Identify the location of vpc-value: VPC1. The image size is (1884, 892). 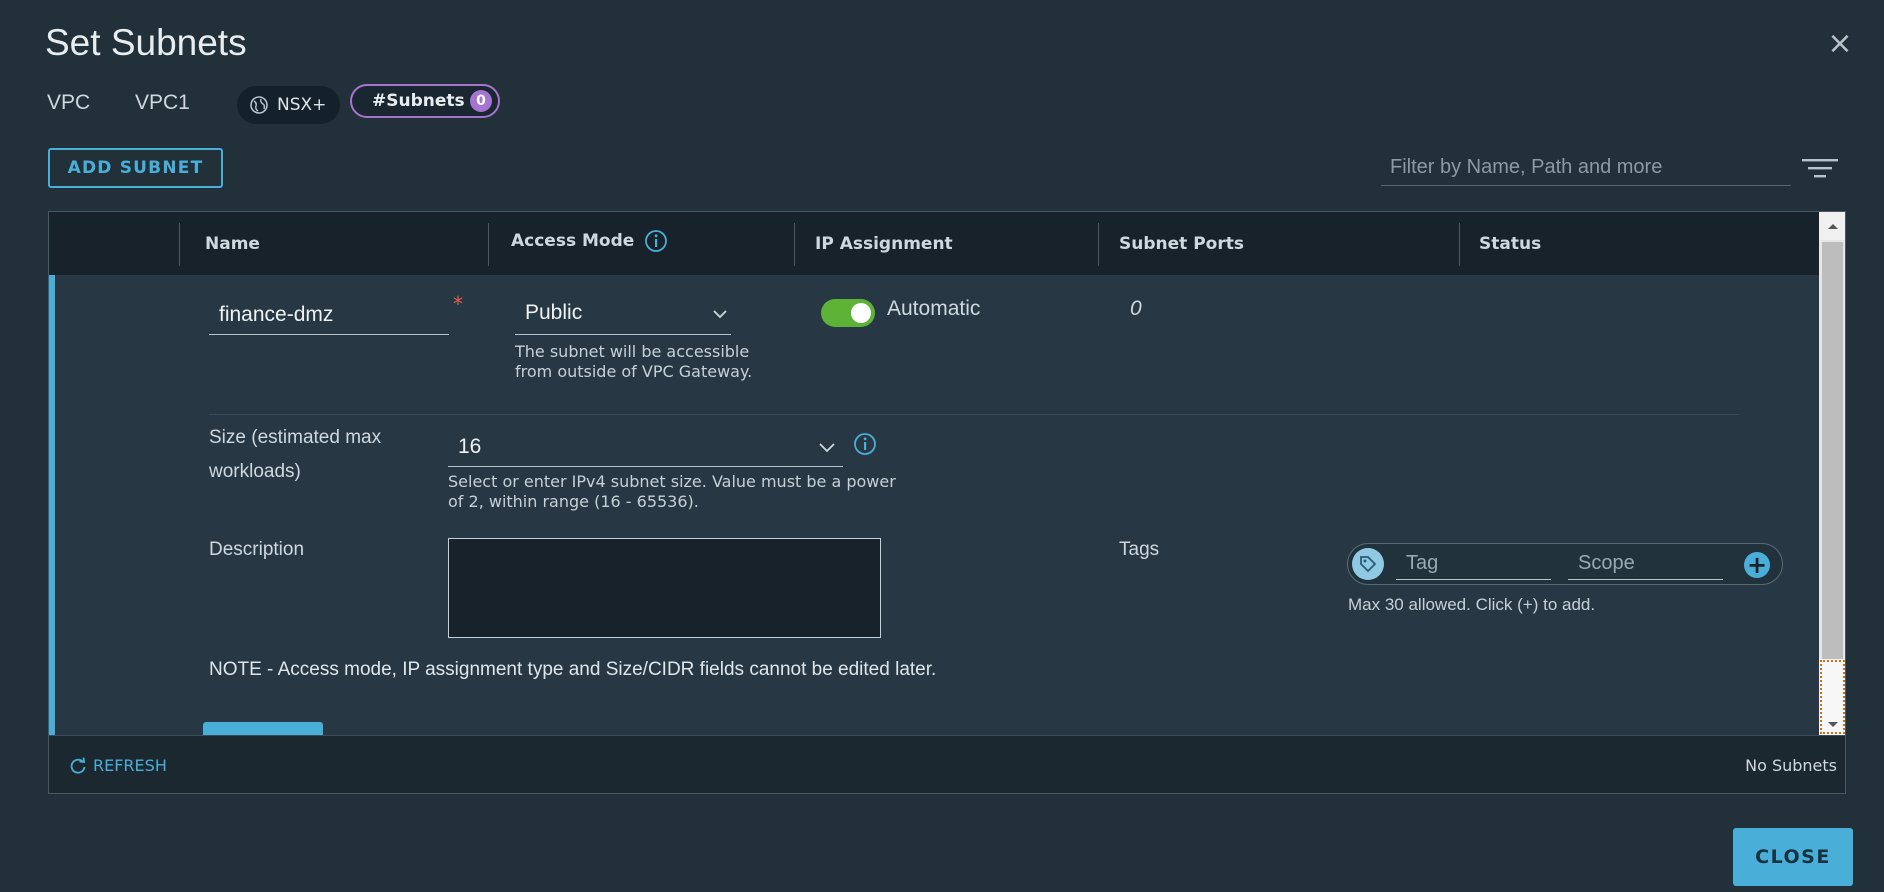
(162, 102).